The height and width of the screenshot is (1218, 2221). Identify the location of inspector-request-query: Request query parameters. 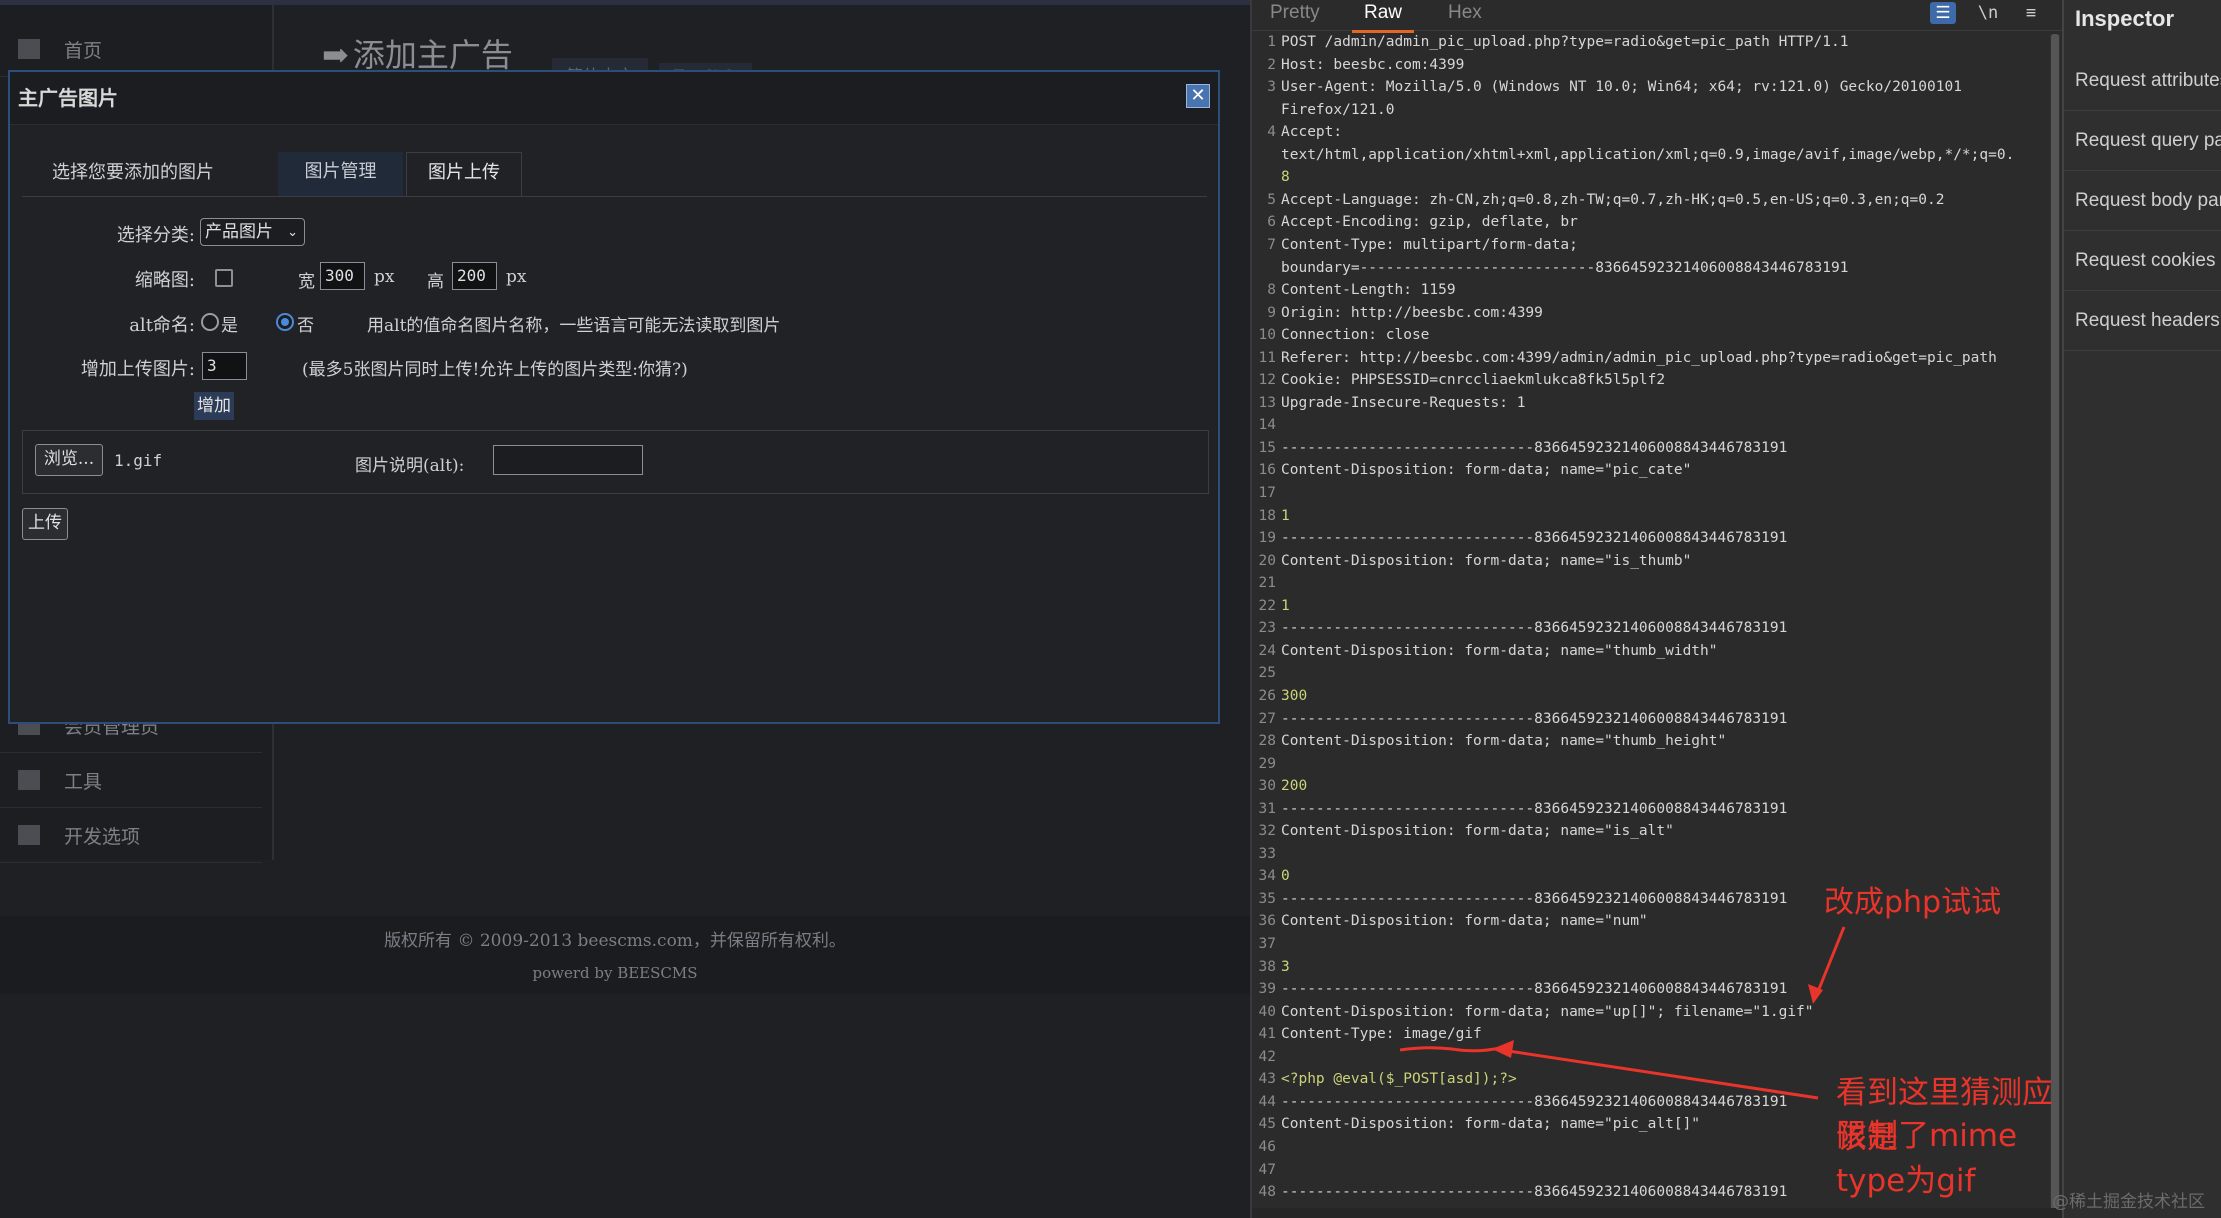
(2142, 141).